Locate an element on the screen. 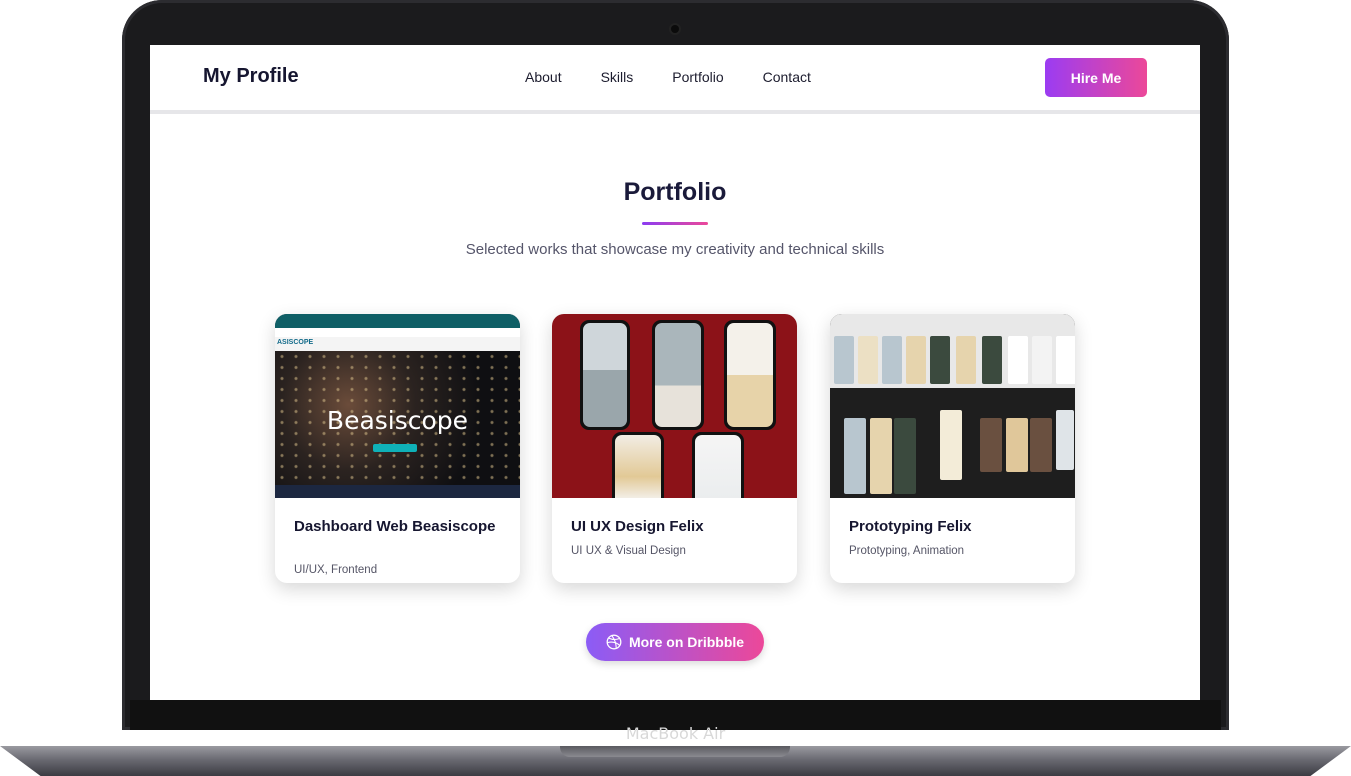  nav-link-about: About is located at coordinates (543, 77).